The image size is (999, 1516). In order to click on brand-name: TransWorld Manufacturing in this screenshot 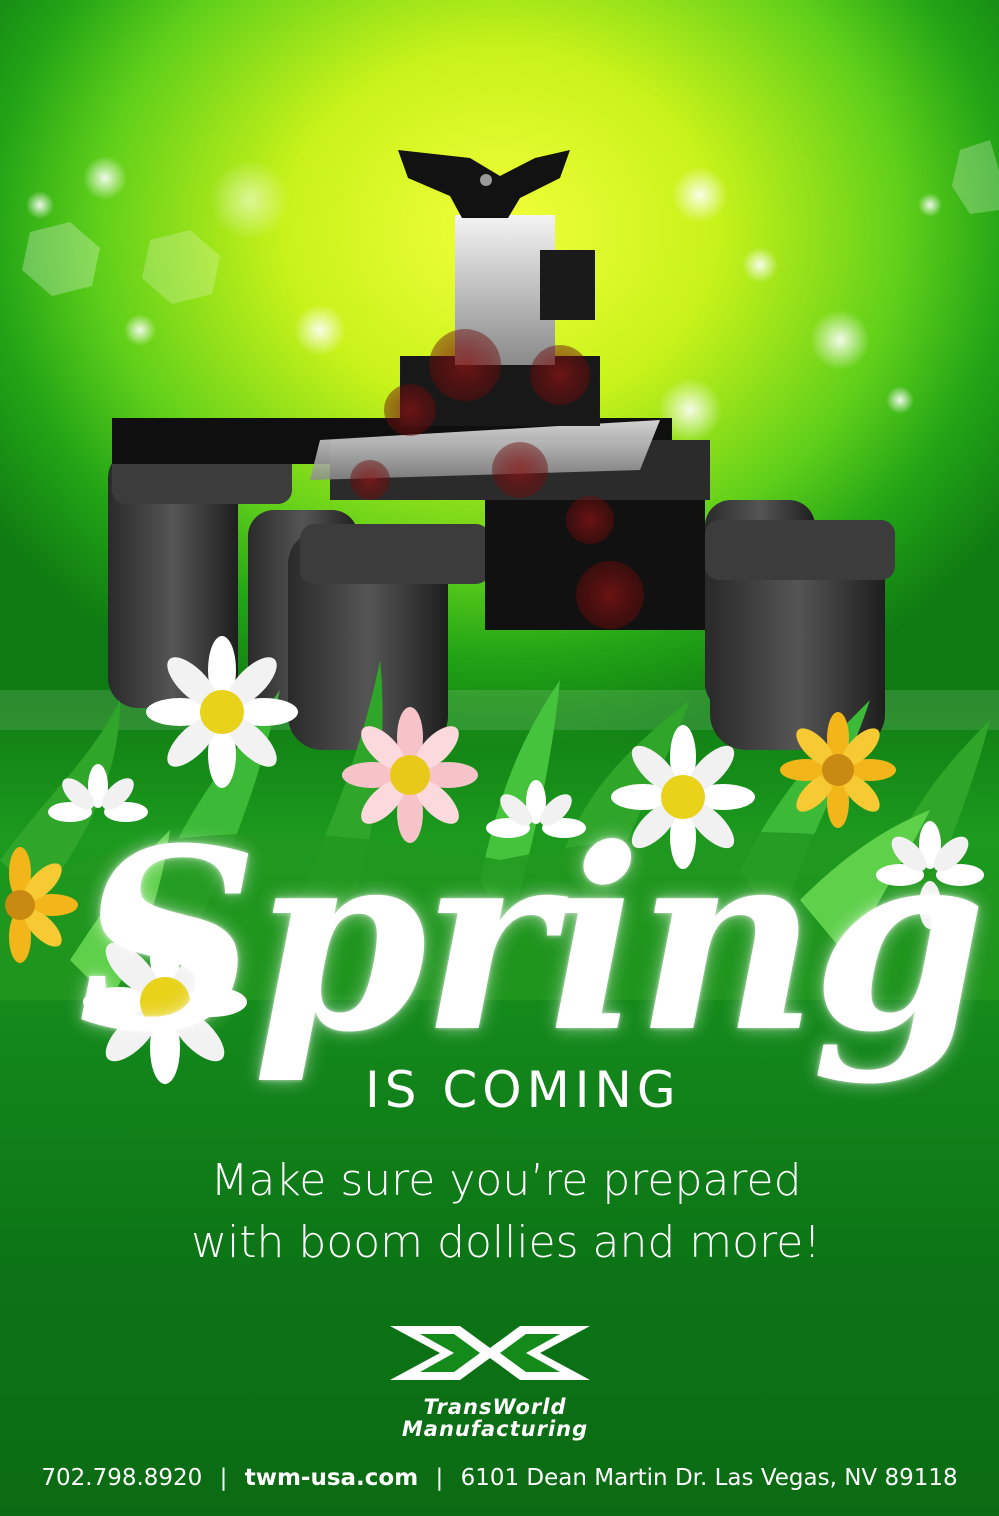, I will do `click(495, 1418)`.